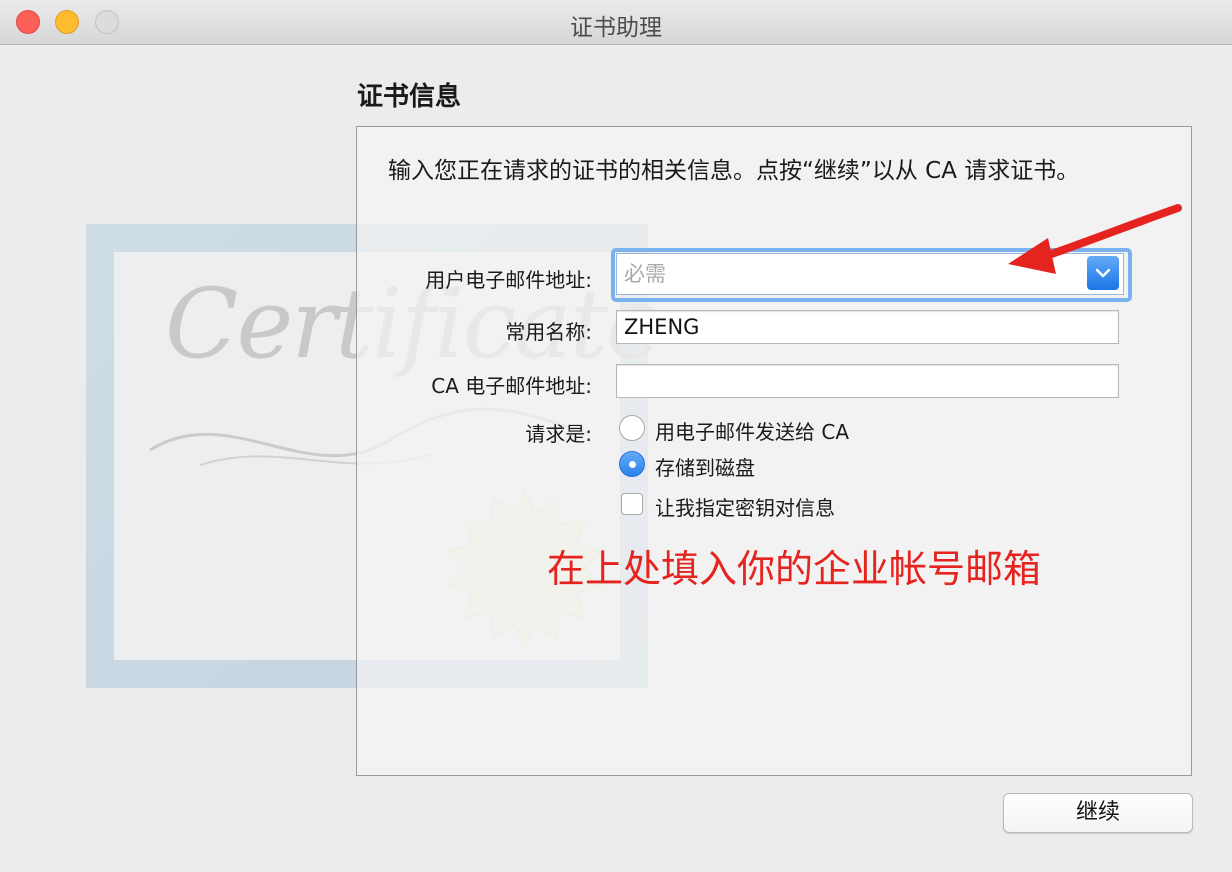 Image resolution: width=1232 pixels, height=872 pixels. What do you see at coordinates (632, 428) in the screenshot?
I see `radio-email-ca` at bounding box center [632, 428].